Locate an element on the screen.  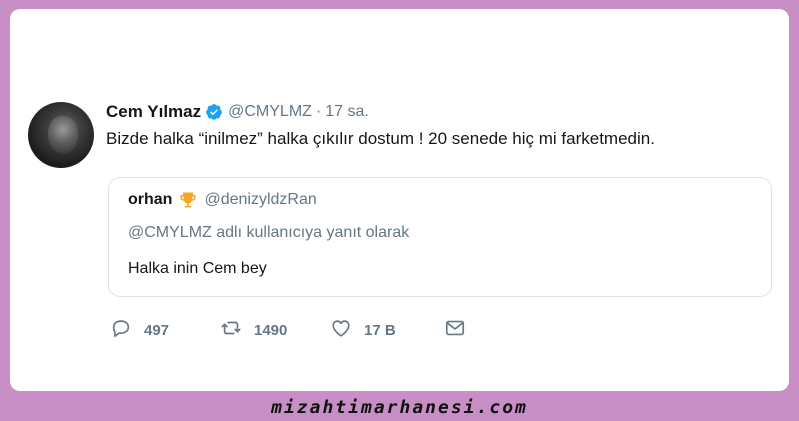
reply-icon is located at coordinates (121, 330).